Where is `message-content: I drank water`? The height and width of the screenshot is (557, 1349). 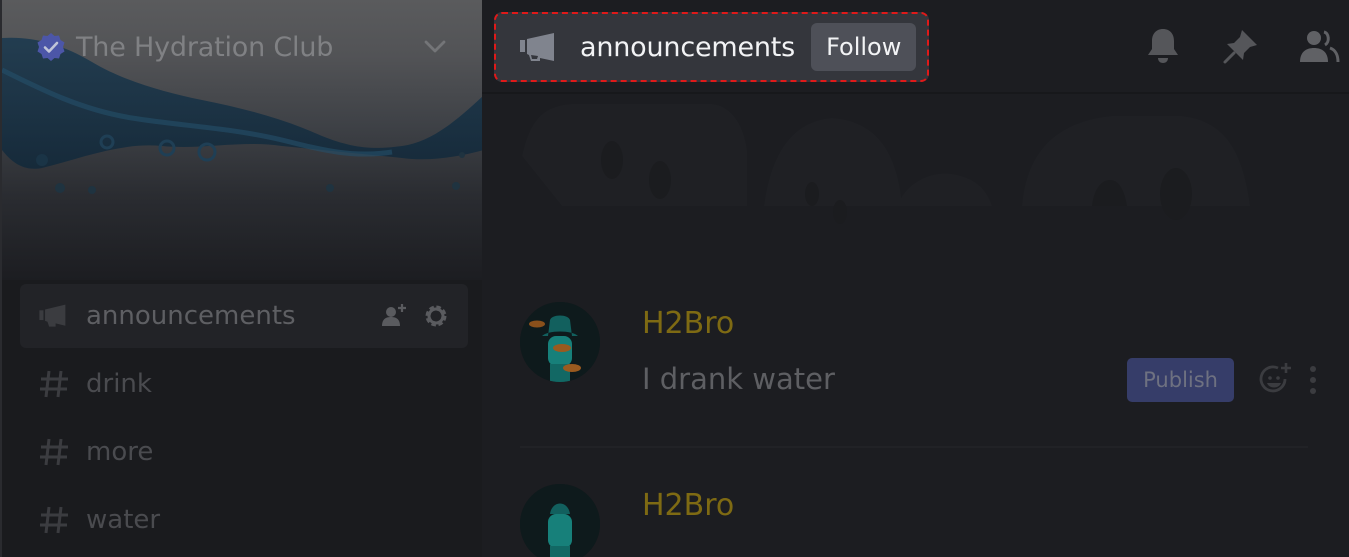 message-content: I drank water is located at coordinates (738, 379).